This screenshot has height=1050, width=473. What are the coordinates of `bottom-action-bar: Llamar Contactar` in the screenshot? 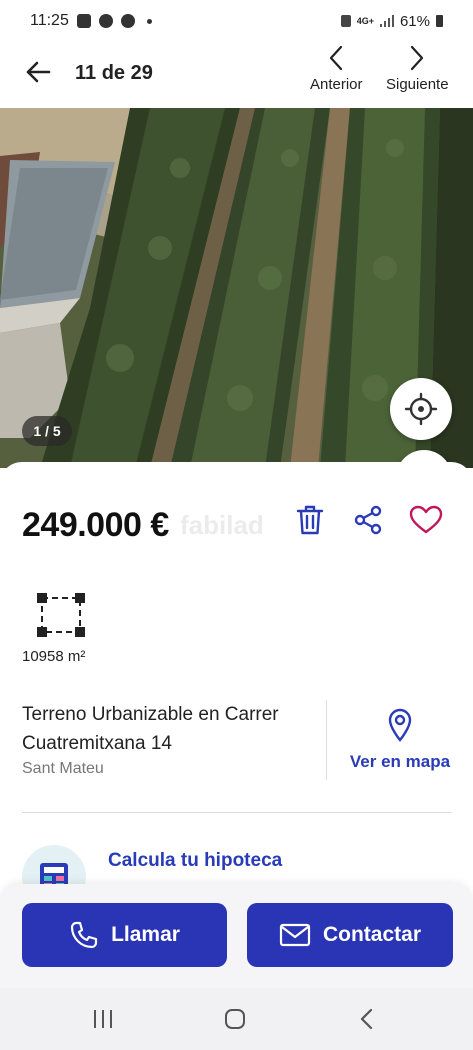 It's located at (236, 936).